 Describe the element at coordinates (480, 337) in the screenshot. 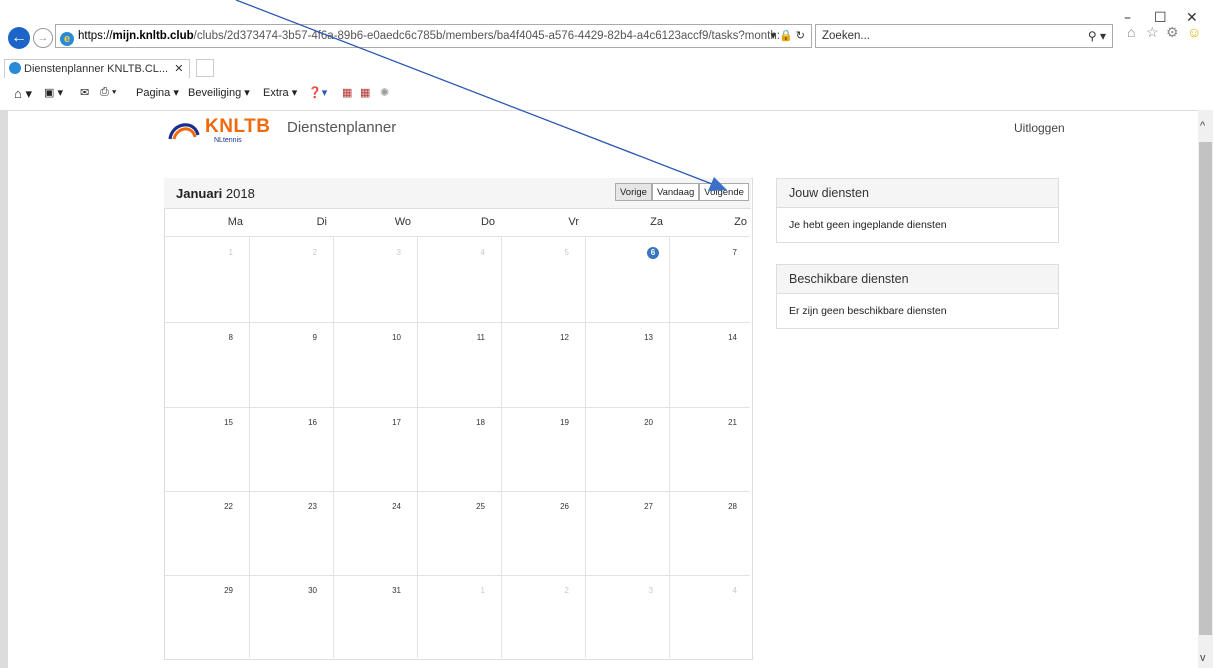

I see `day-number: 11` at that location.